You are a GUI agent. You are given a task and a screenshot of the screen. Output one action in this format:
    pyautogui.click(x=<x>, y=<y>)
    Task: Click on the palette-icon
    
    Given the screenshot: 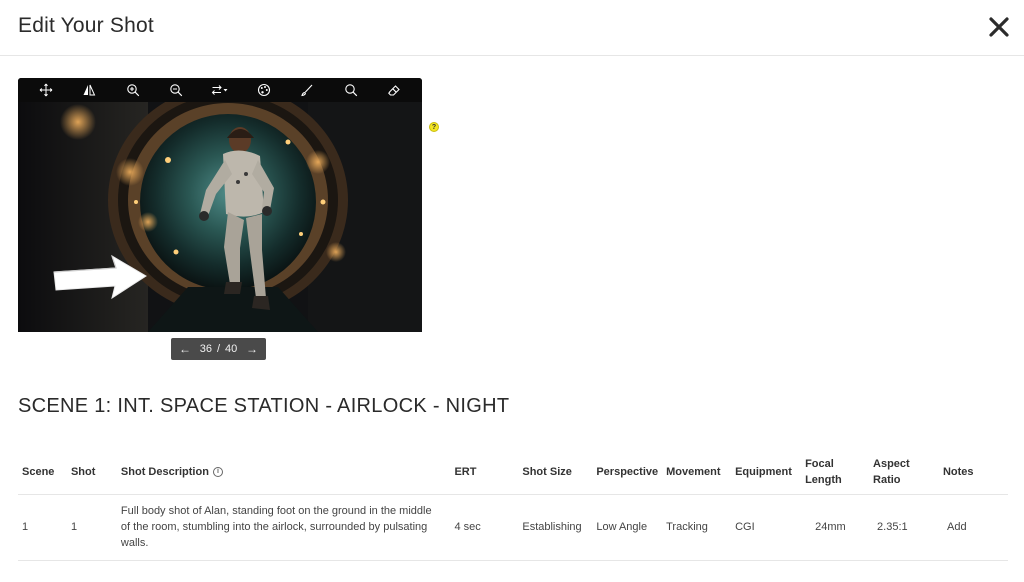 What is the action you would take?
    pyautogui.click(x=264, y=90)
    